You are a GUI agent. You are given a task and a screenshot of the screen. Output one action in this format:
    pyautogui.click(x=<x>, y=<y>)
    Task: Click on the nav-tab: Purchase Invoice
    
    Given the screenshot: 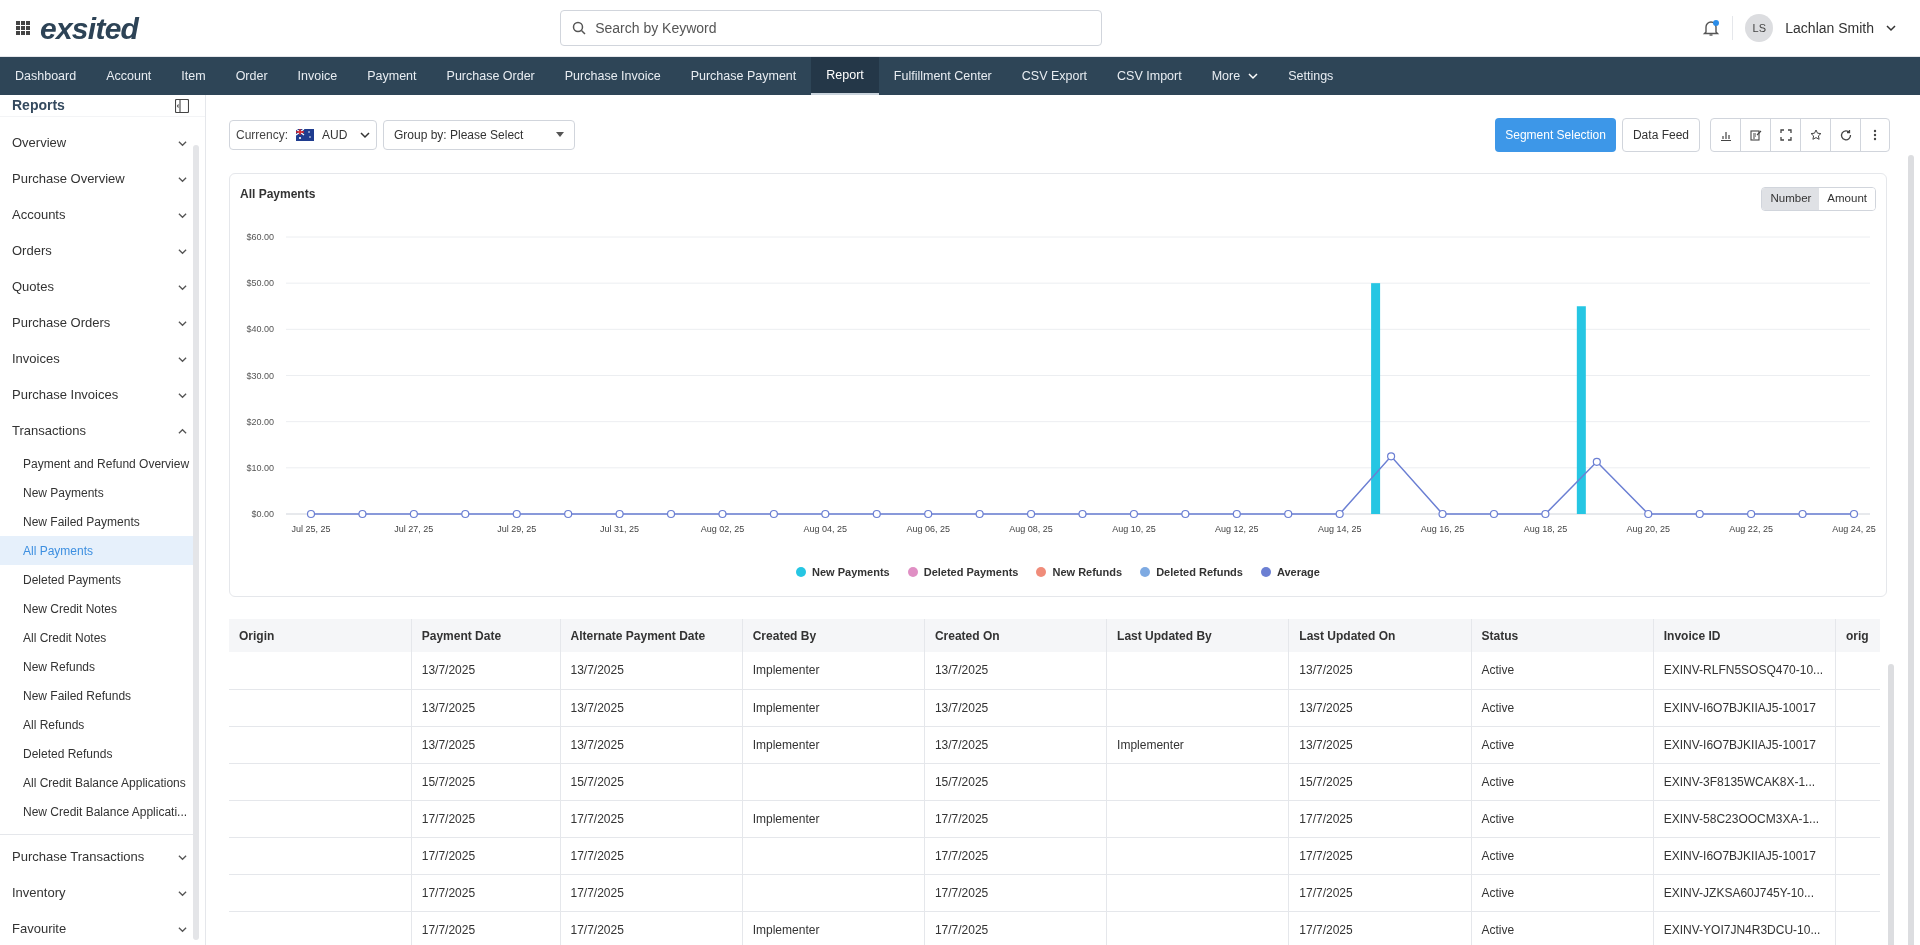 What is the action you would take?
    pyautogui.click(x=612, y=76)
    